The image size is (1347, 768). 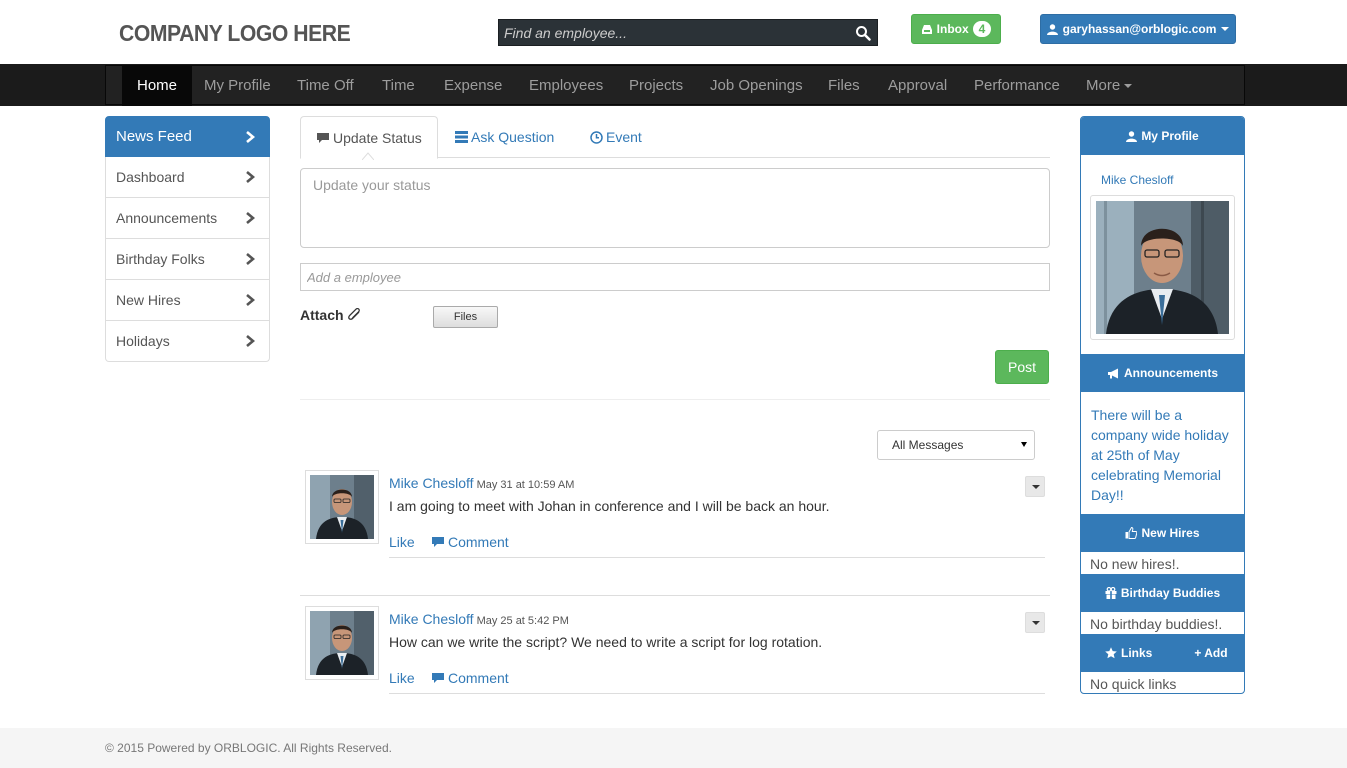 I want to click on new-hires-header: New Hires, so click(x=1162, y=533).